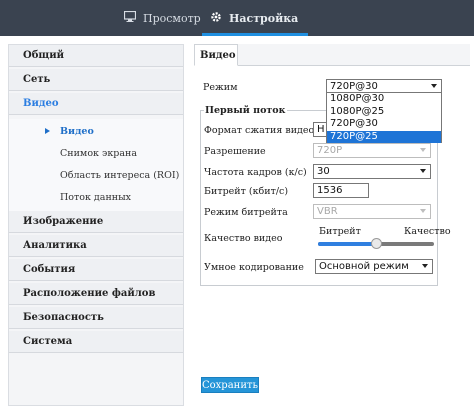 The height and width of the screenshot is (408, 474). What do you see at coordinates (216, 55) in the screenshot?
I see `tab-video: Видео` at bounding box center [216, 55].